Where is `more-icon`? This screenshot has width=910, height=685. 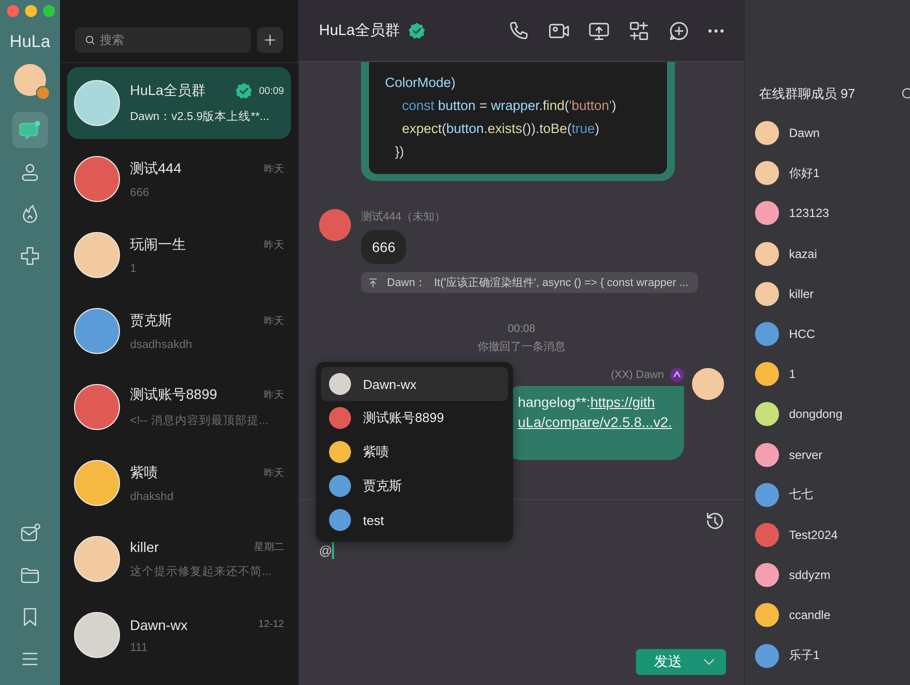 more-icon is located at coordinates (716, 30).